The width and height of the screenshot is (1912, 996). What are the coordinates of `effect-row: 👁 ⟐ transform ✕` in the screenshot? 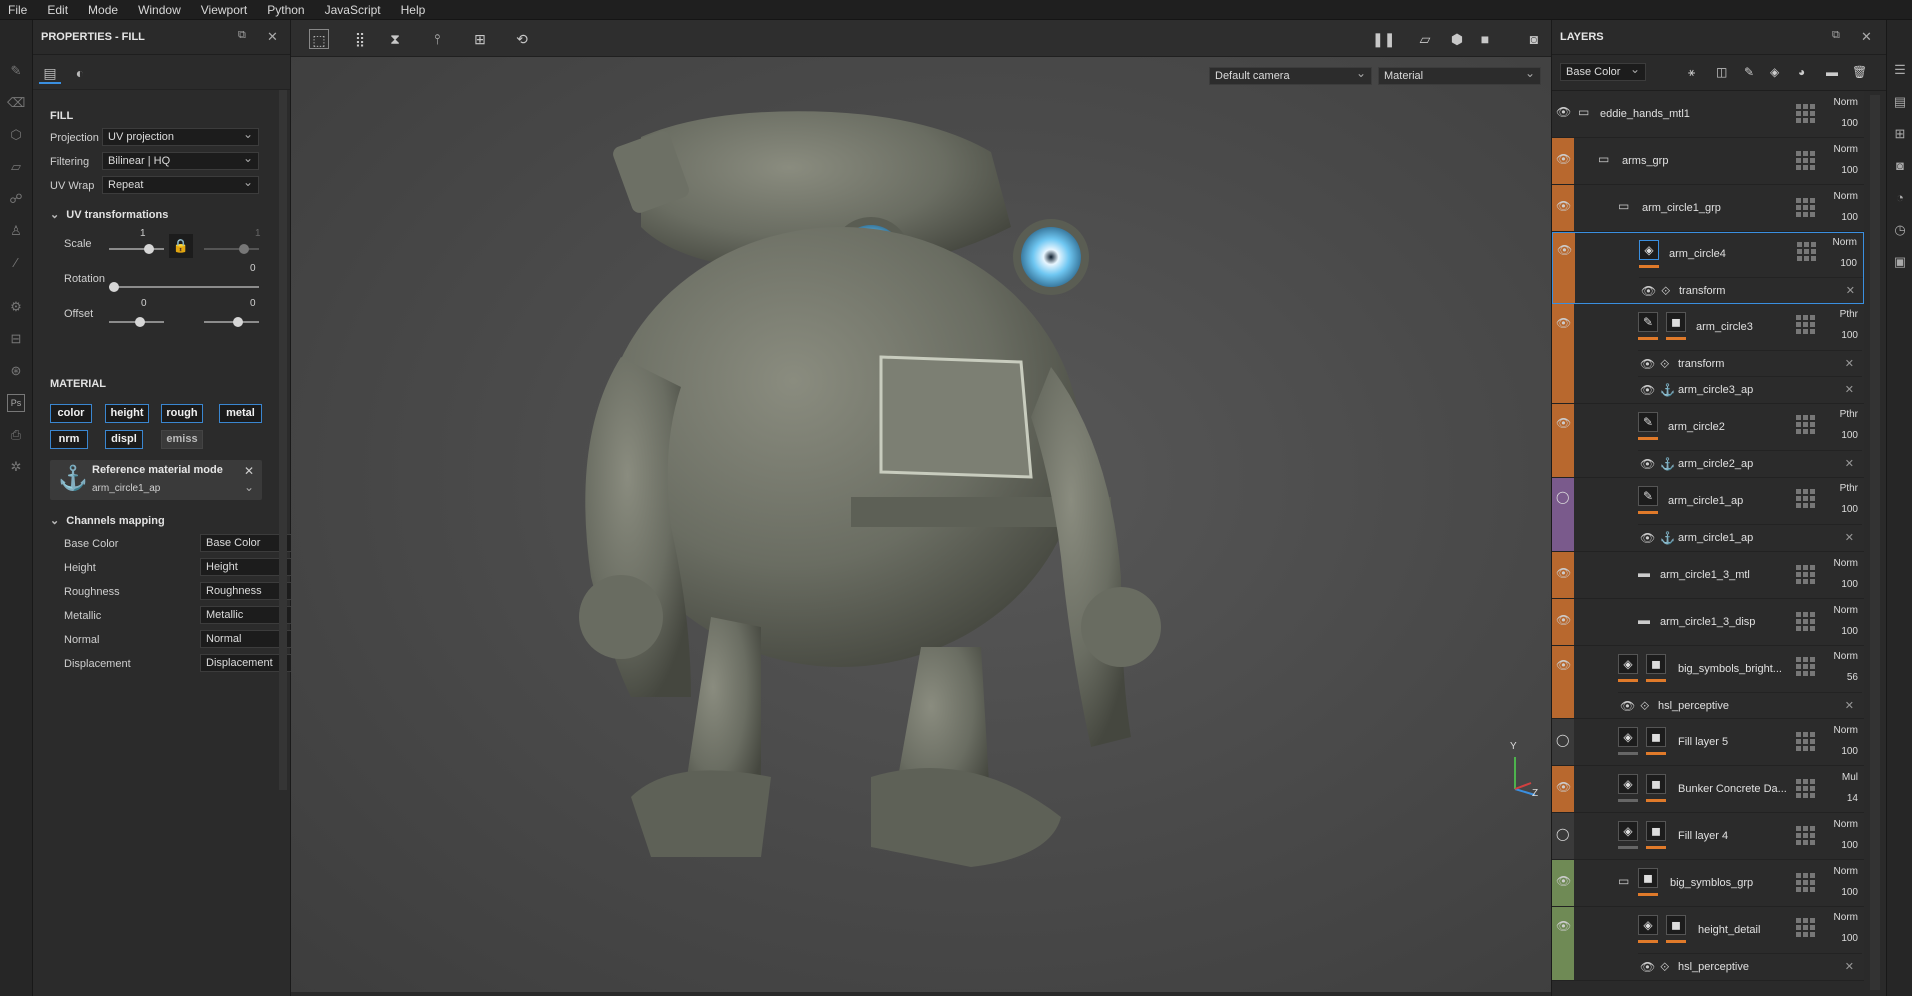 It's located at (1750, 363).